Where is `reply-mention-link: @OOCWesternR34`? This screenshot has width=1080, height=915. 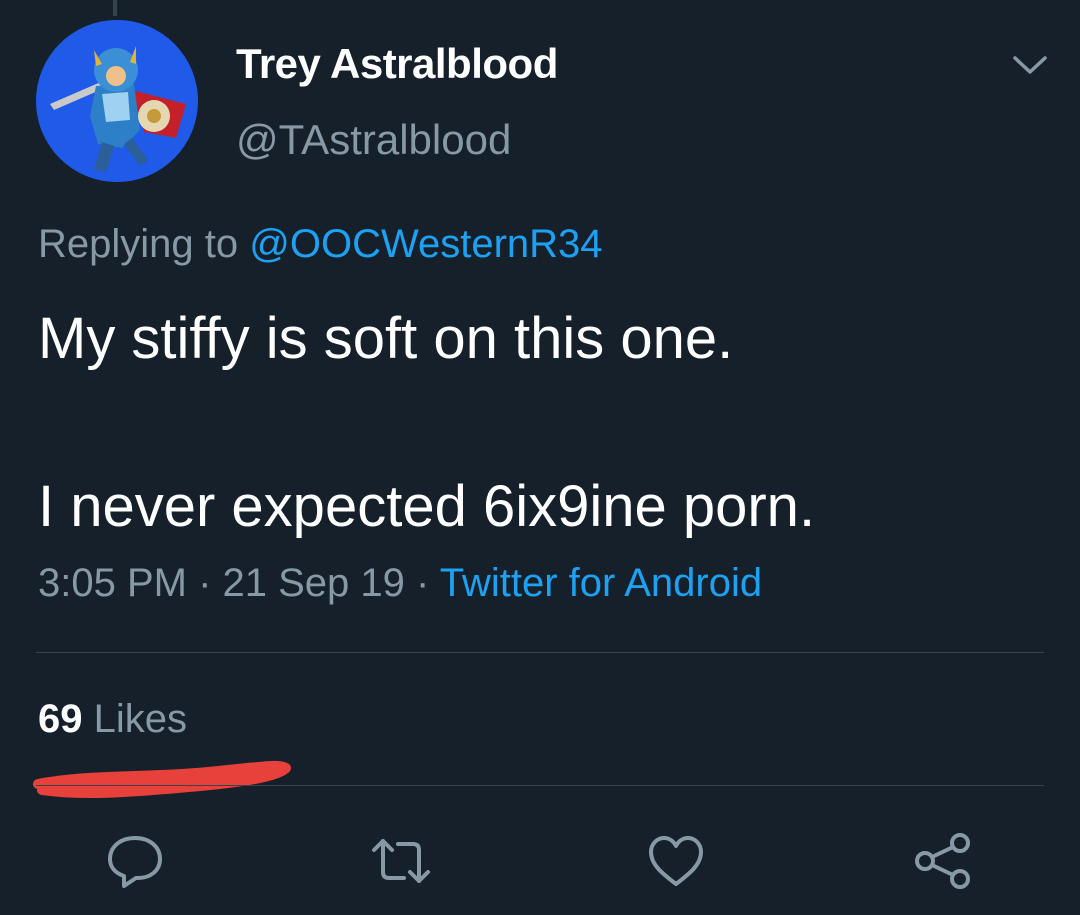 reply-mention-link: @OOCWesternR34 is located at coordinates (425, 244).